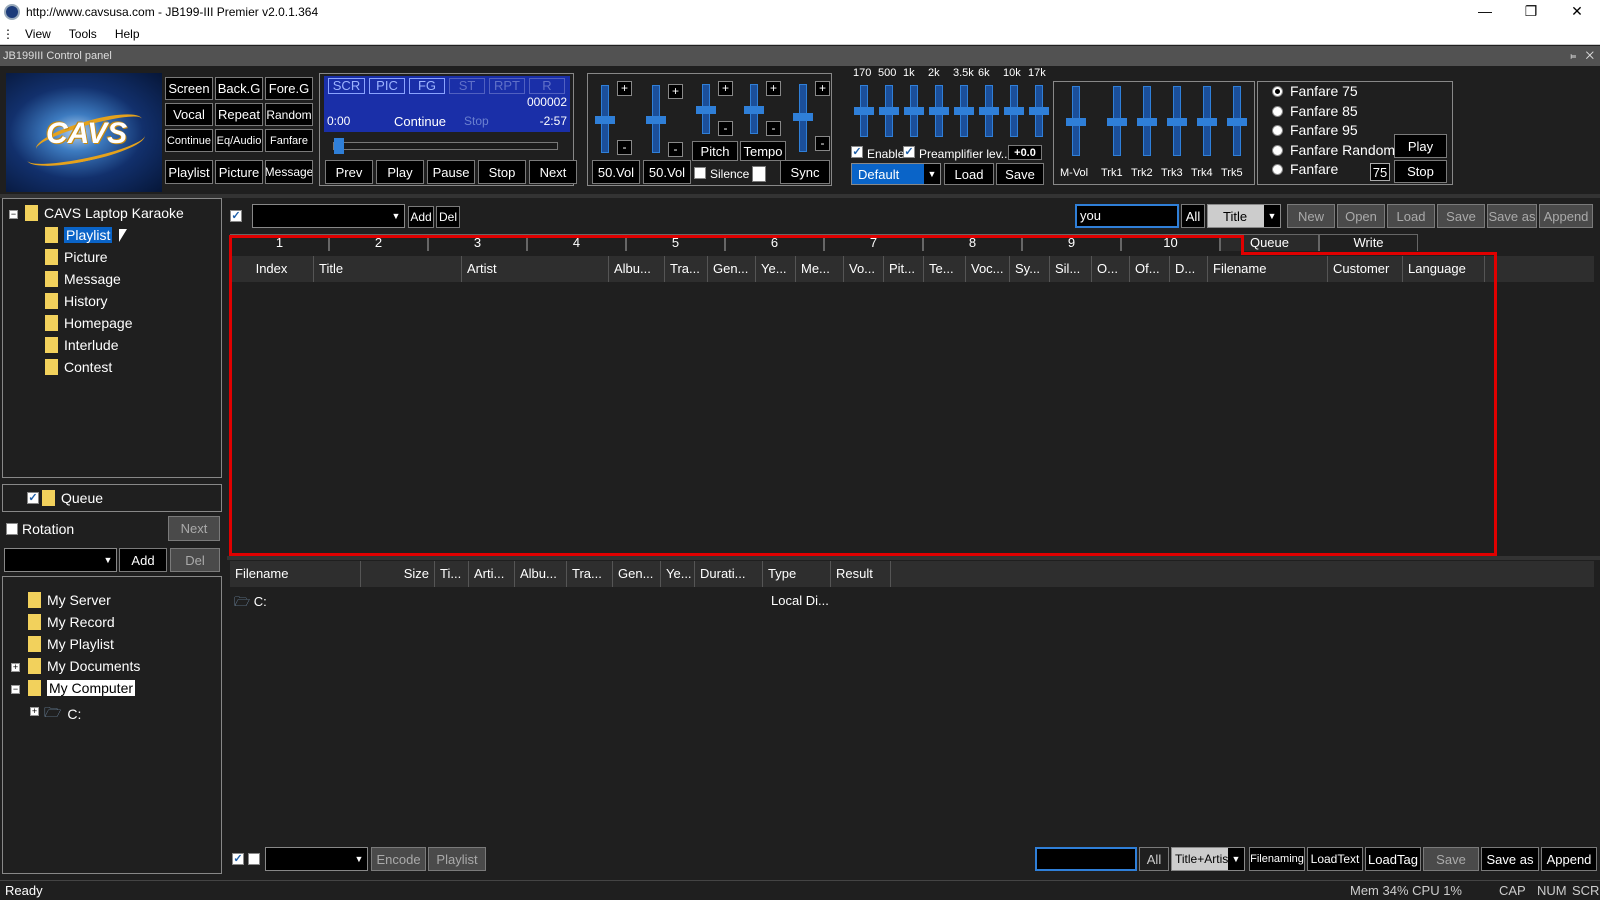 The image size is (1600, 900). I want to click on browser-item: My Server, so click(69, 600).